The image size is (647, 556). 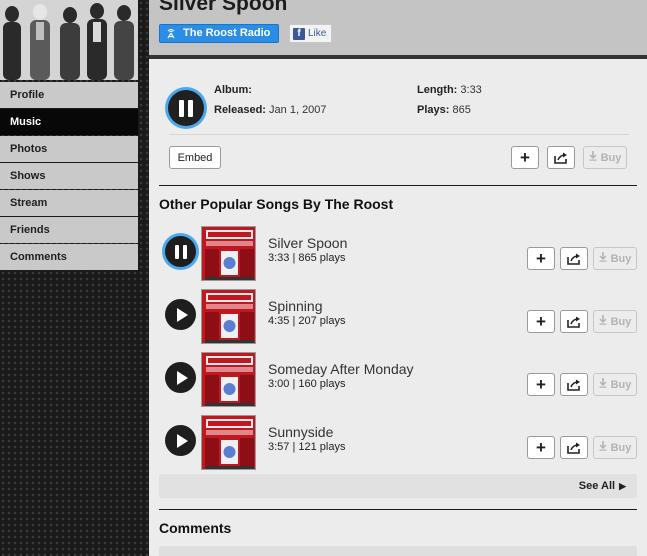 I want to click on popular-songs-heading: Other Popular Songs By The Roost, so click(x=276, y=204).